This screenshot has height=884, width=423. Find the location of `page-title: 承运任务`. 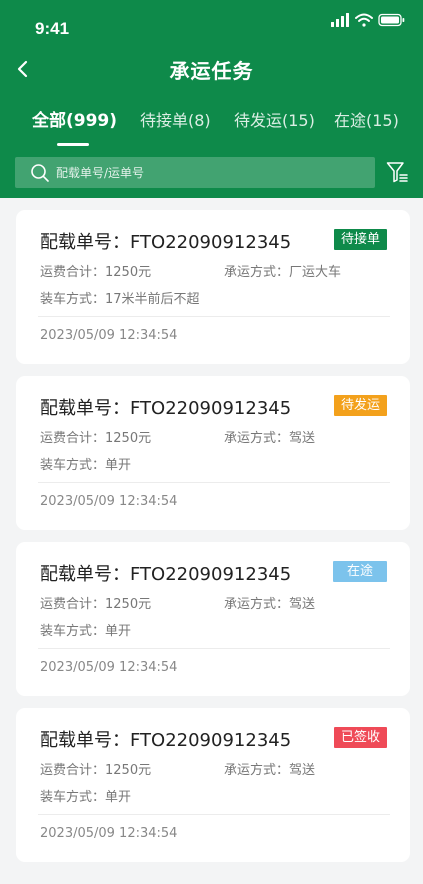

page-title: 承运任务 is located at coordinates (211, 71).